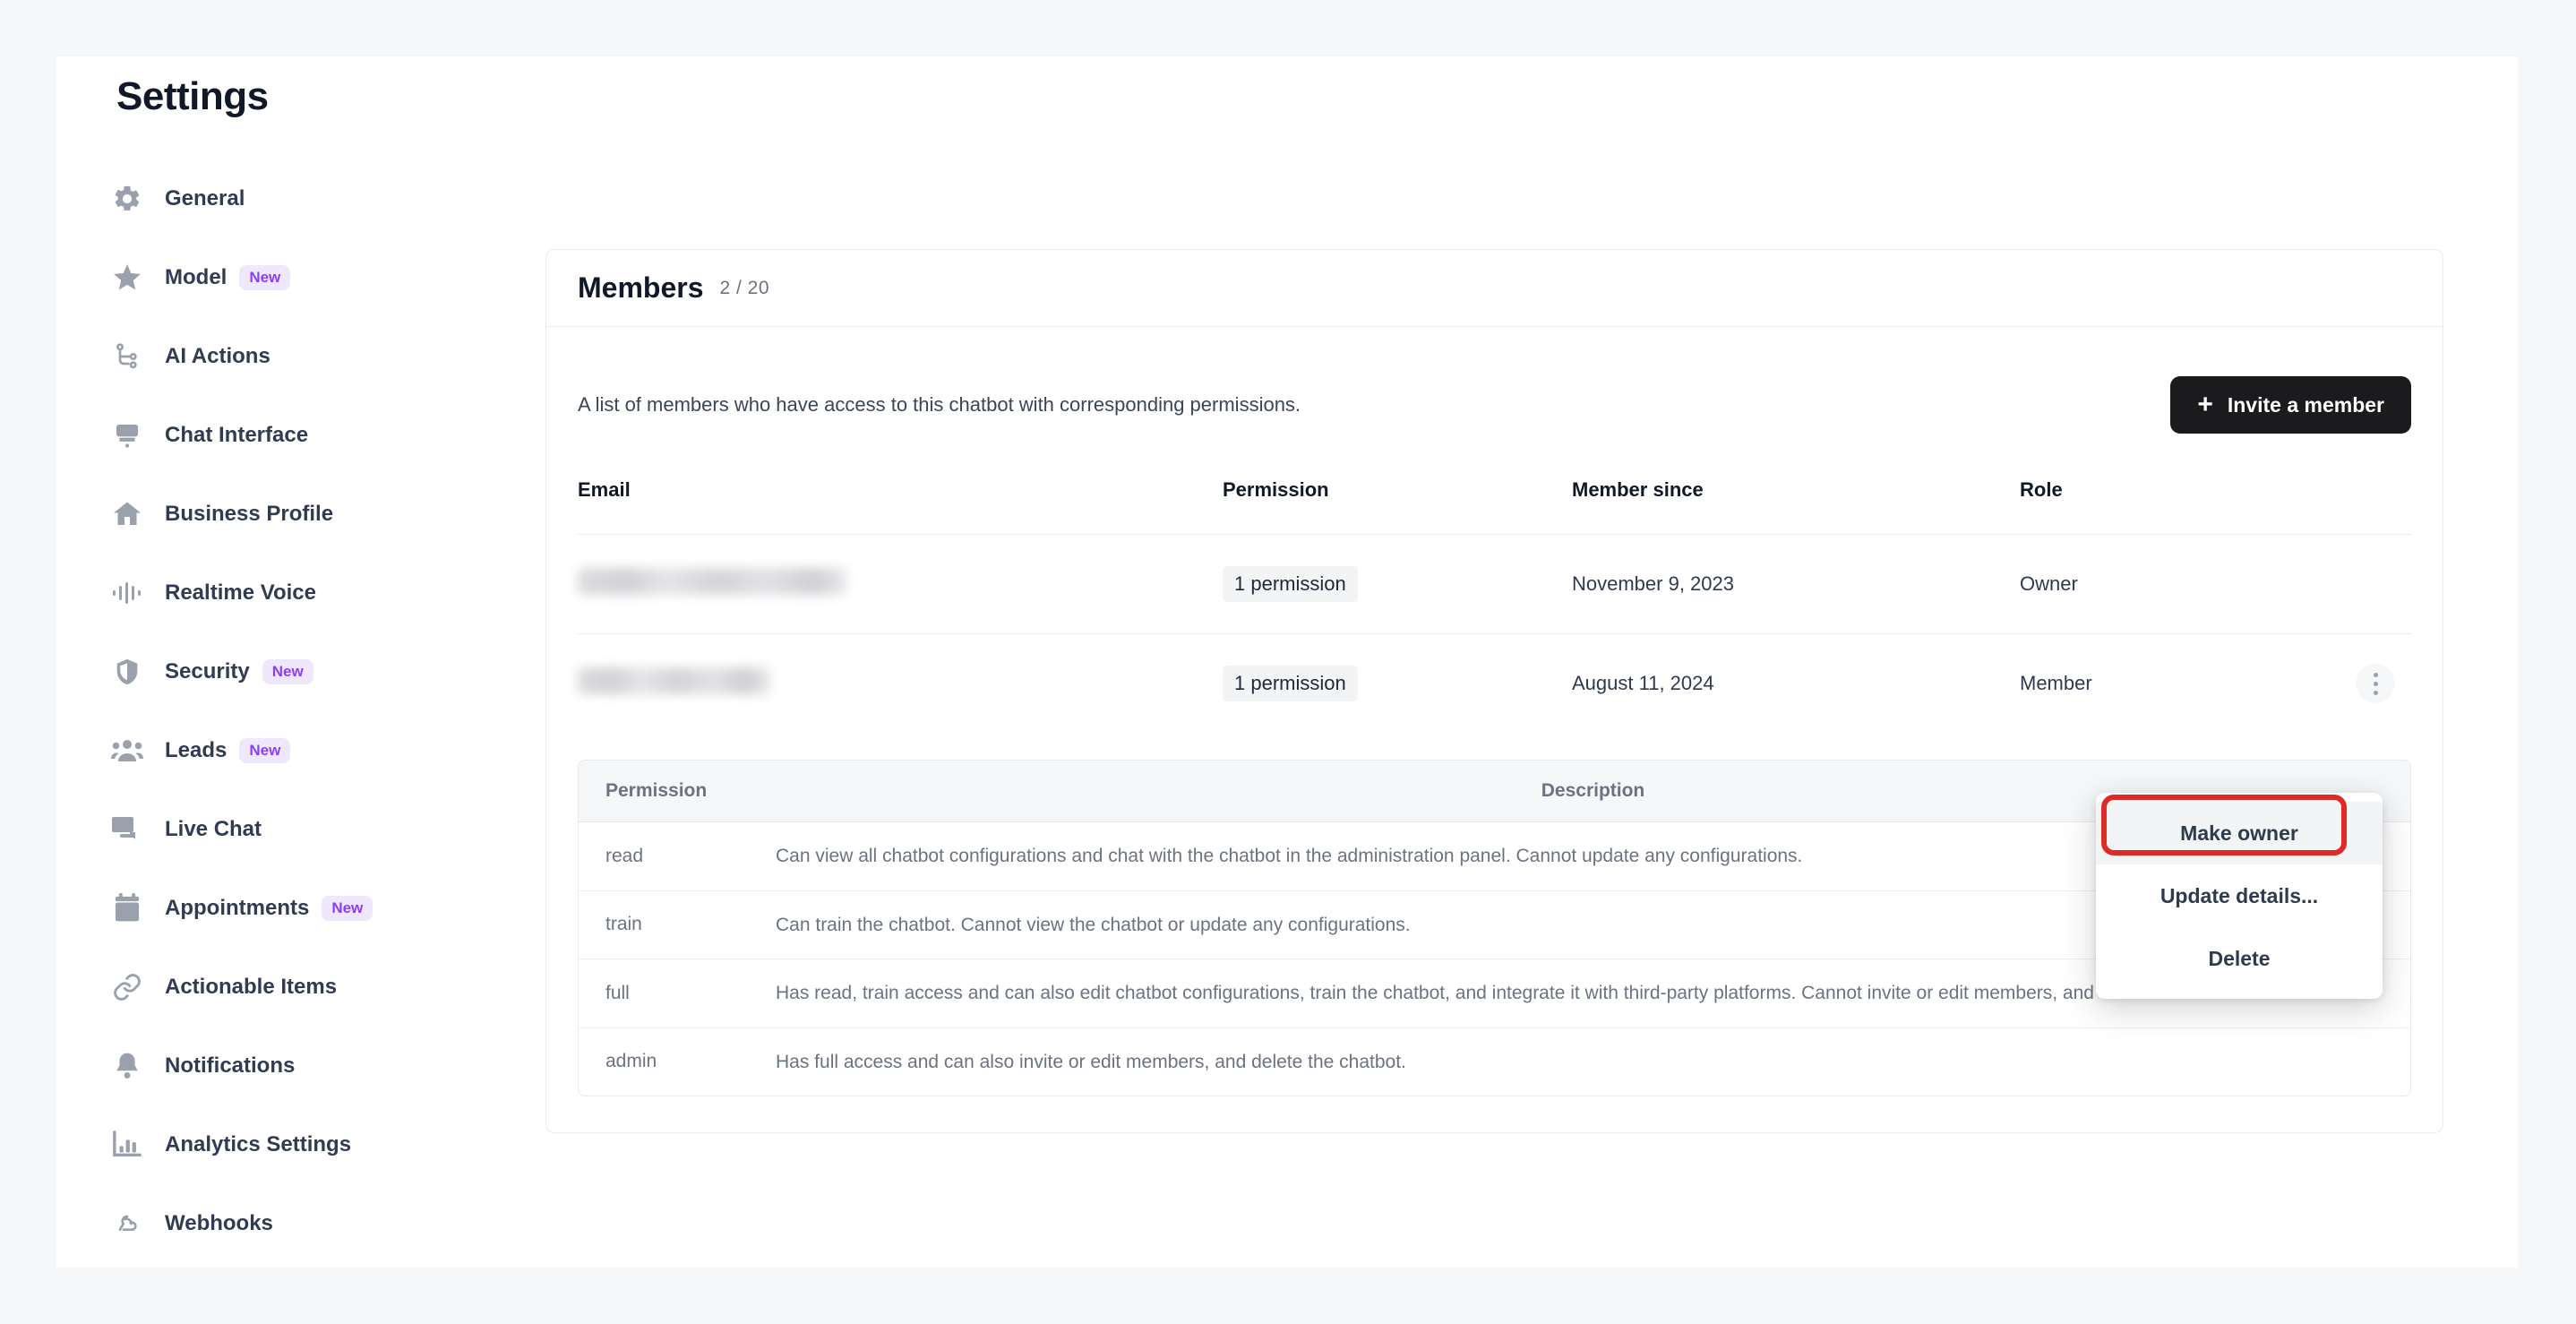  I want to click on home-icon, so click(127, 514).